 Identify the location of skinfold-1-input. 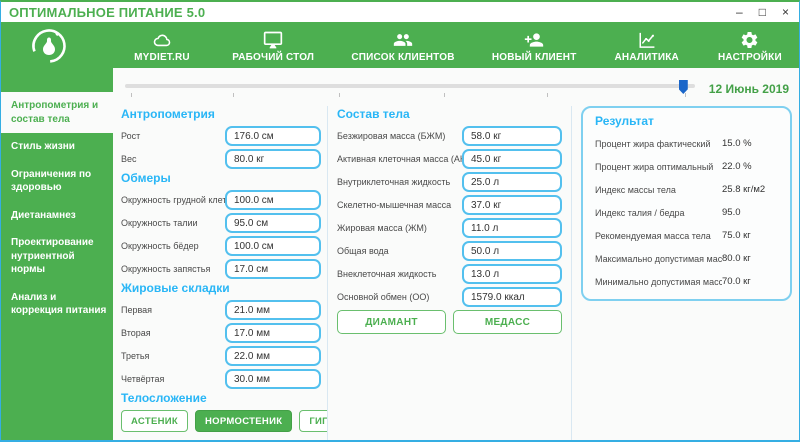
(273, 310).